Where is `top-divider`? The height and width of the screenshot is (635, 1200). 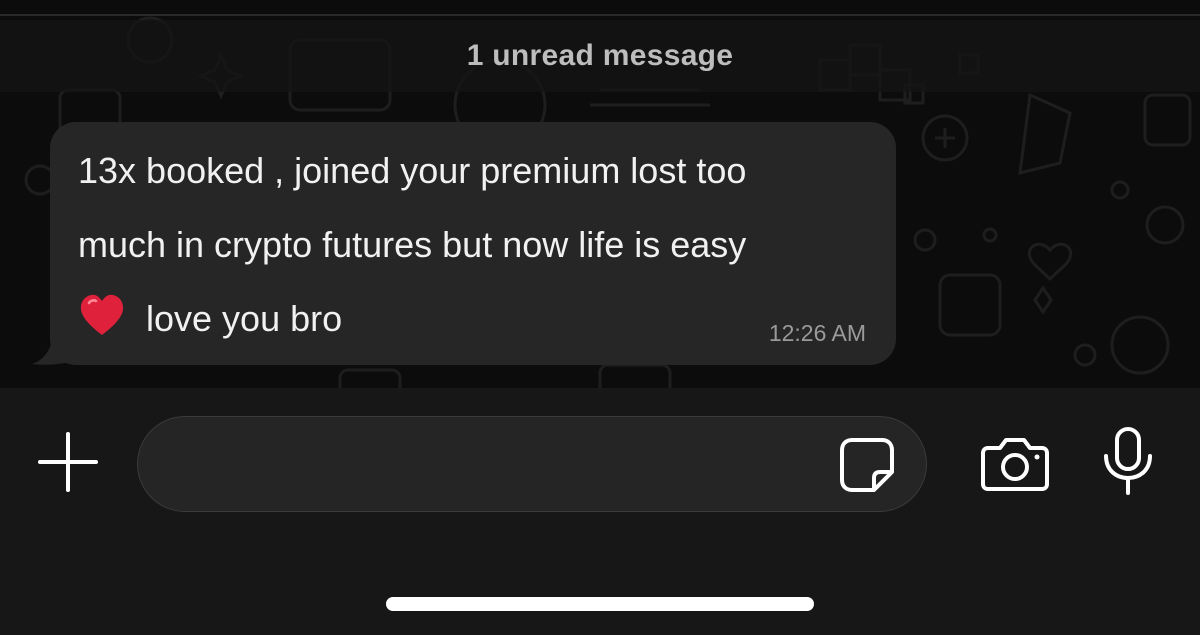 top-divider is located at coordinates (600, 15).